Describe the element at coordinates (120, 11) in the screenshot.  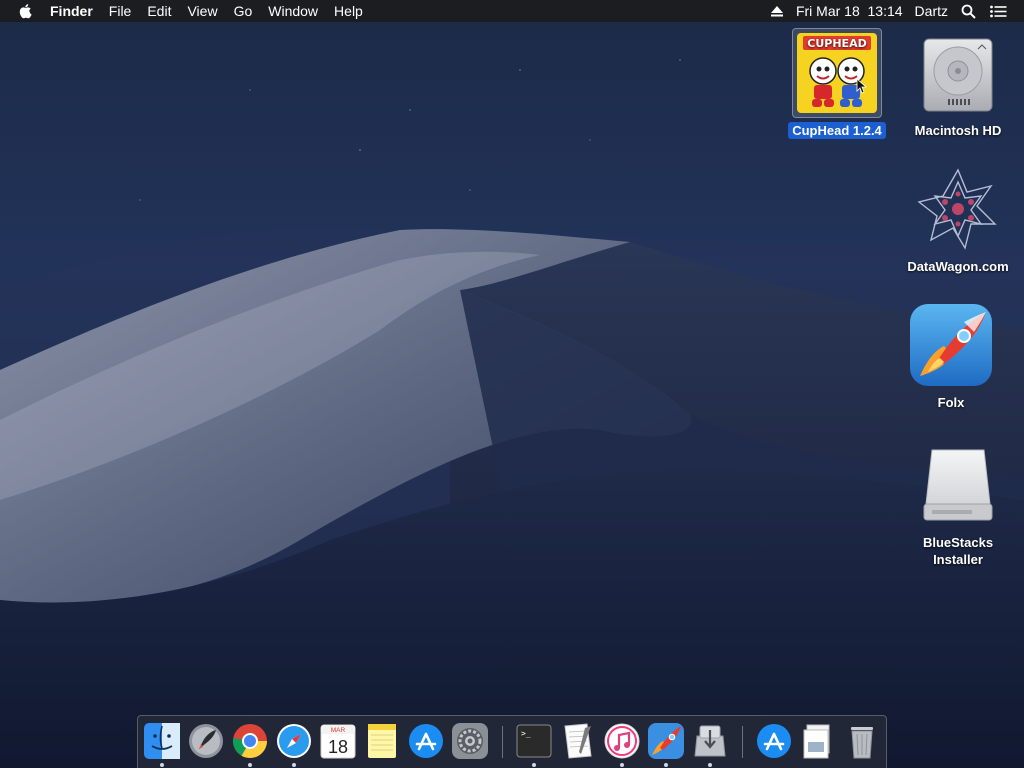
I see `menu-file: File` at that location.